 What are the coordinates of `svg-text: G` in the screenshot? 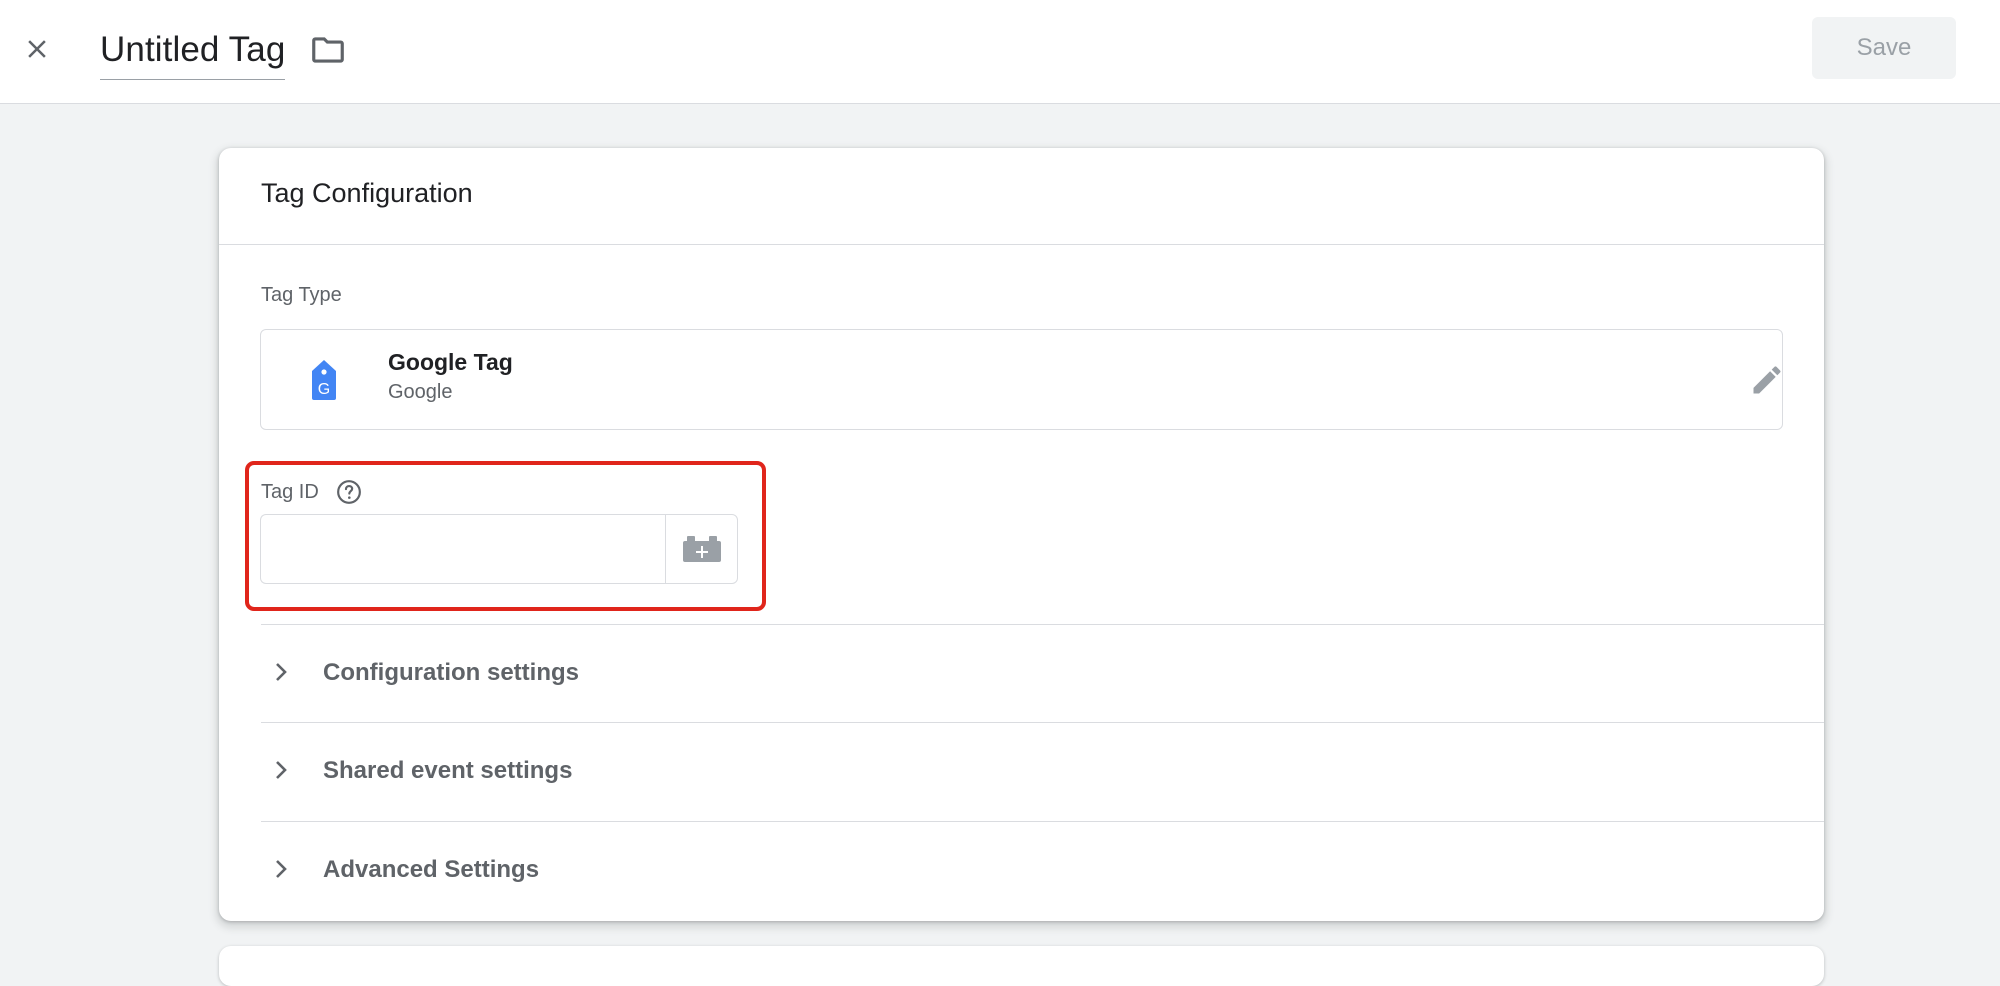 It's located at (324, 389).